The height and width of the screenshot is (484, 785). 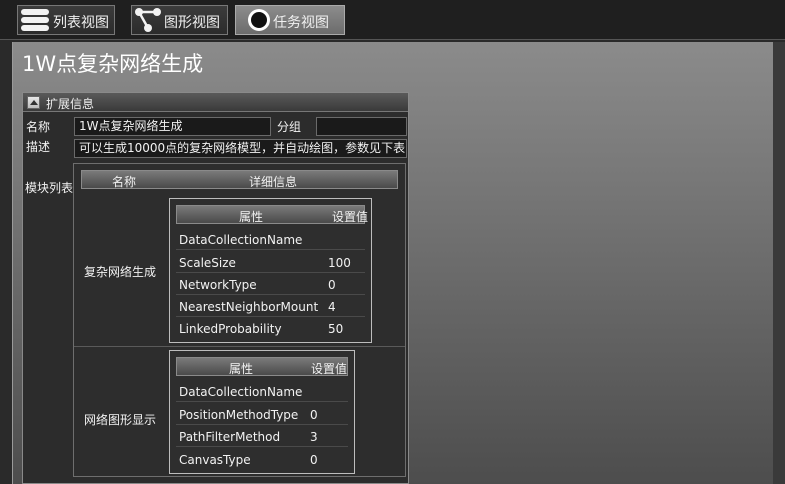 I want to click on list-icon, so click(x=35, y=20).